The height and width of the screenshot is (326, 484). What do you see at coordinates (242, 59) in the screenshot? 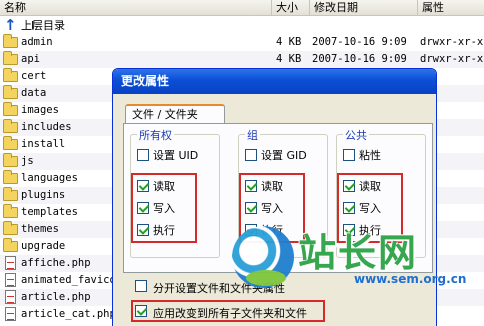
I see `file-row: api 4 KB 2007-10-16 9:09 drwxr-xr-x` at bounding box center [242, 59].